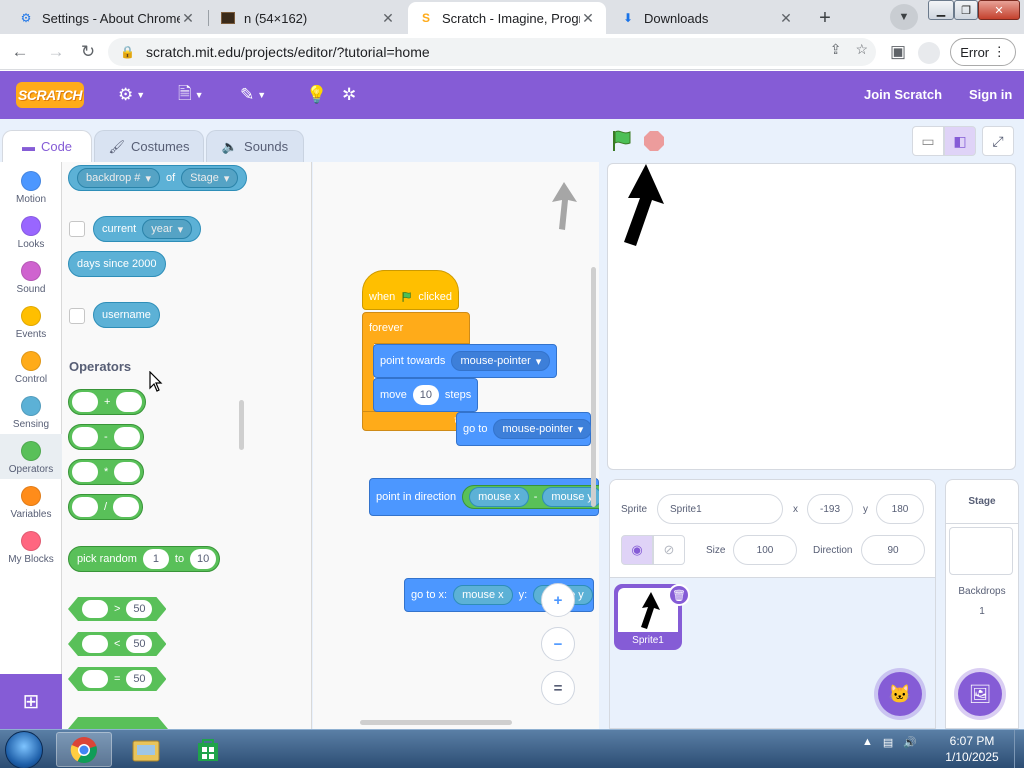  What do you see at coordinates (106, 507) in the screenshot?
I see `divide-operator-block: /` at bounding box center [106, 507].